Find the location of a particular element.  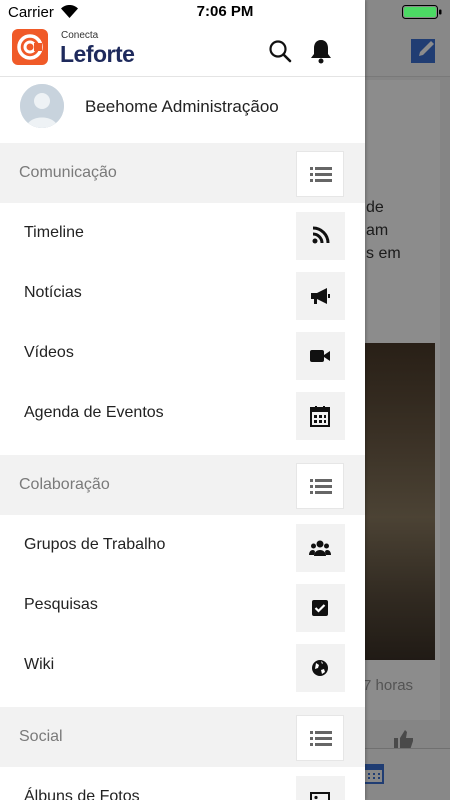

menu-item-label: Vídeos is located at coordinates (49, 352).